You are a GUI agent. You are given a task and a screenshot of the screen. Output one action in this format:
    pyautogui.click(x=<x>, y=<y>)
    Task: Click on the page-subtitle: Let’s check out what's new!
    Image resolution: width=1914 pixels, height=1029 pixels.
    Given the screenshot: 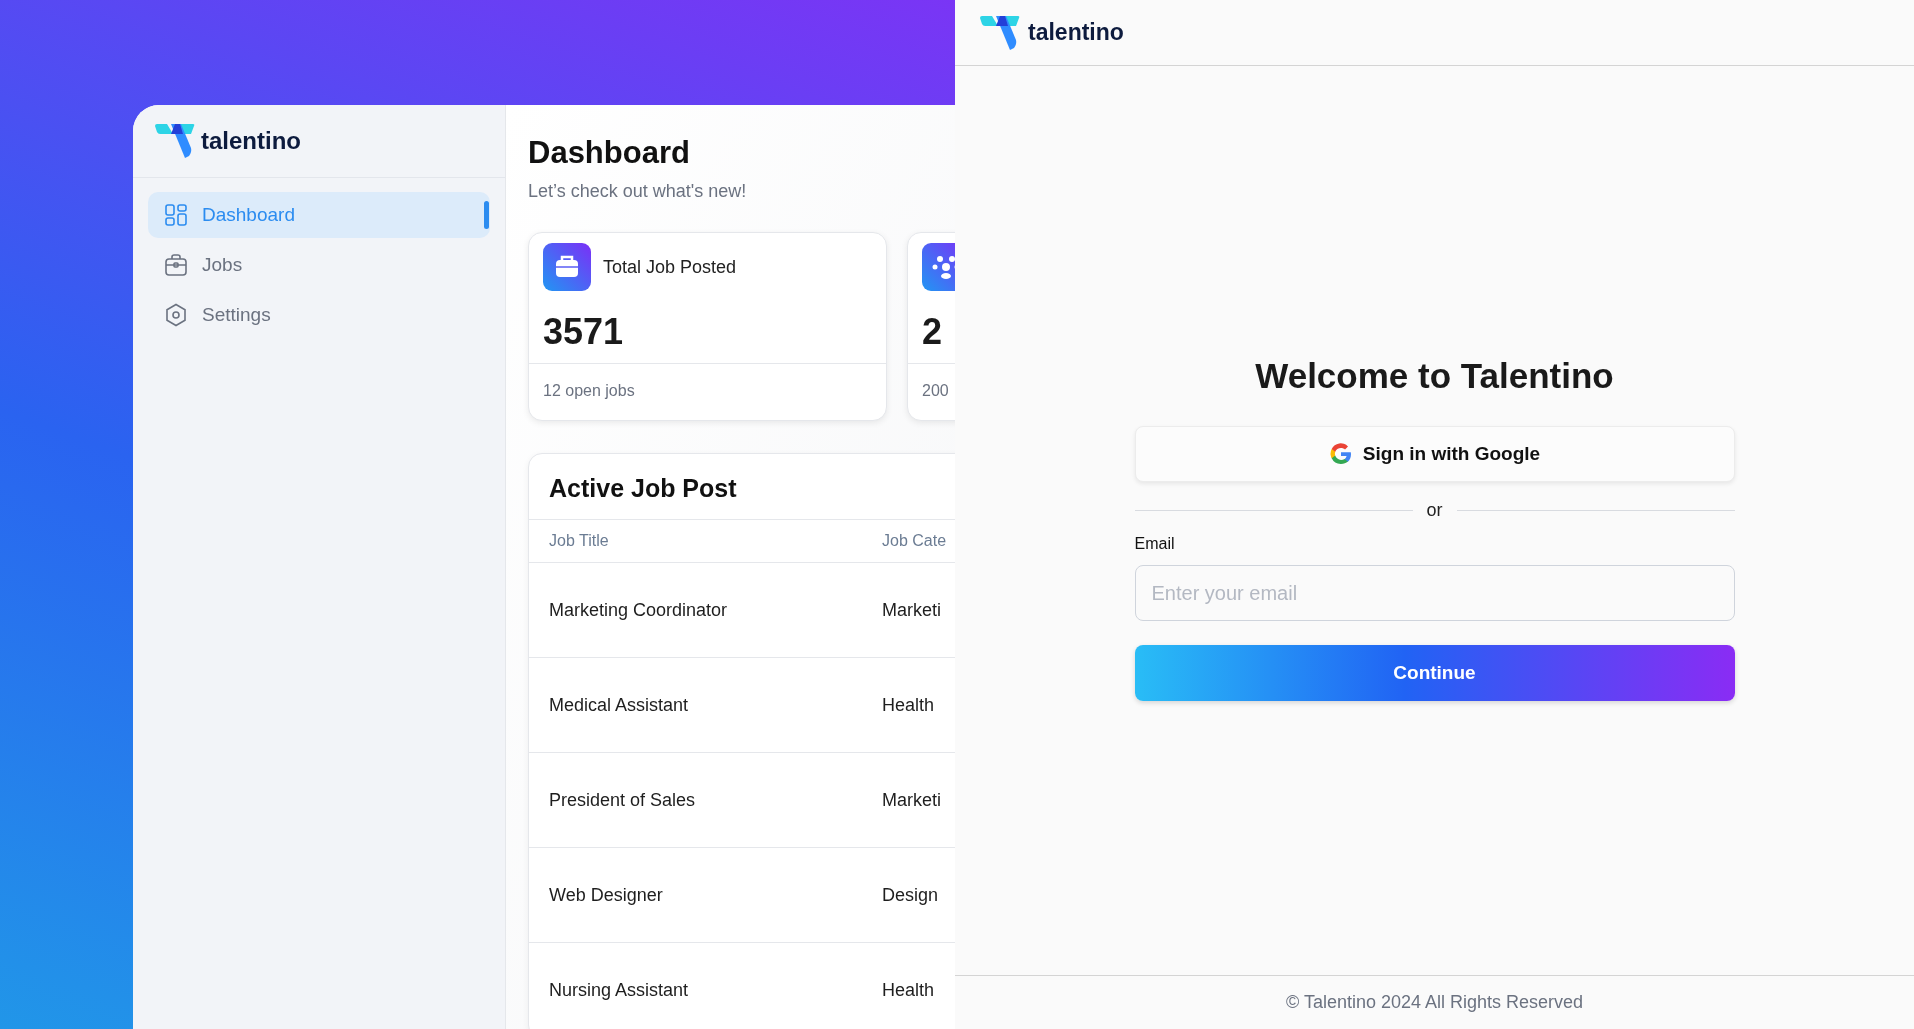 What is the action you would take?
    pyautogui.click(x=638, y=191)
    